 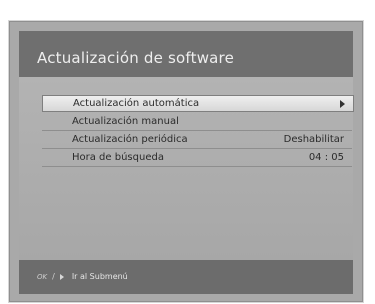 I want to click on menu-item-manual-update: Actualización manual, so click(x=197, y=122).